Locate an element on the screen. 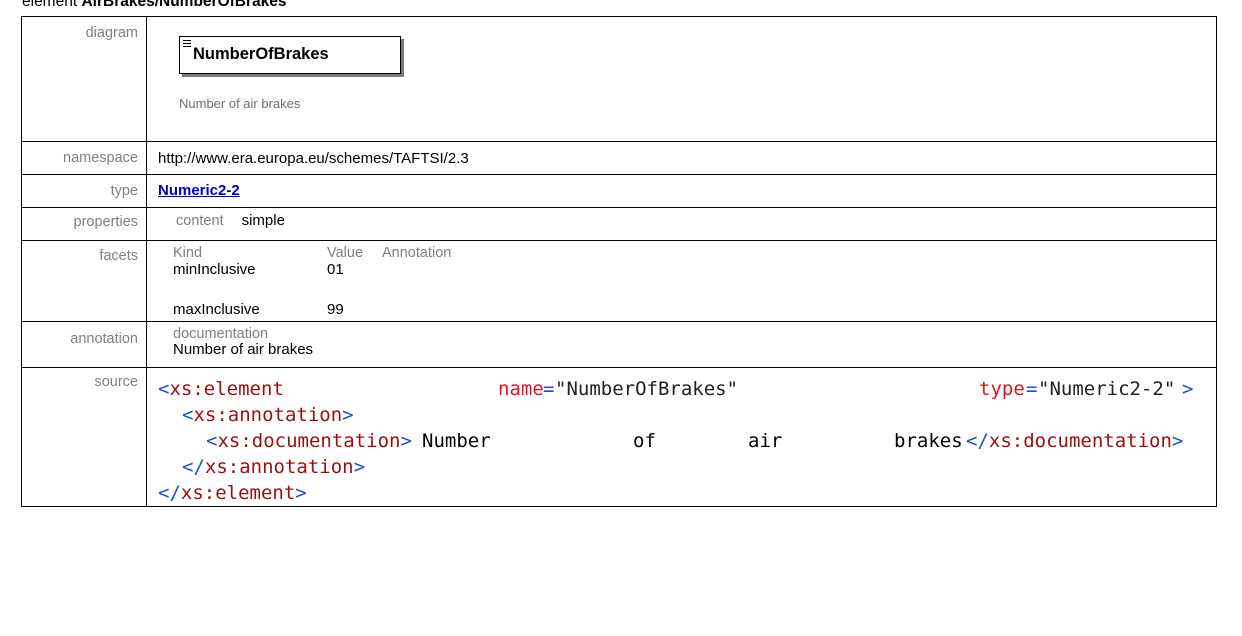 This screenshot has height=636, width=1242. source-element-close: </xs:element> is located at coordinates (232, 493).